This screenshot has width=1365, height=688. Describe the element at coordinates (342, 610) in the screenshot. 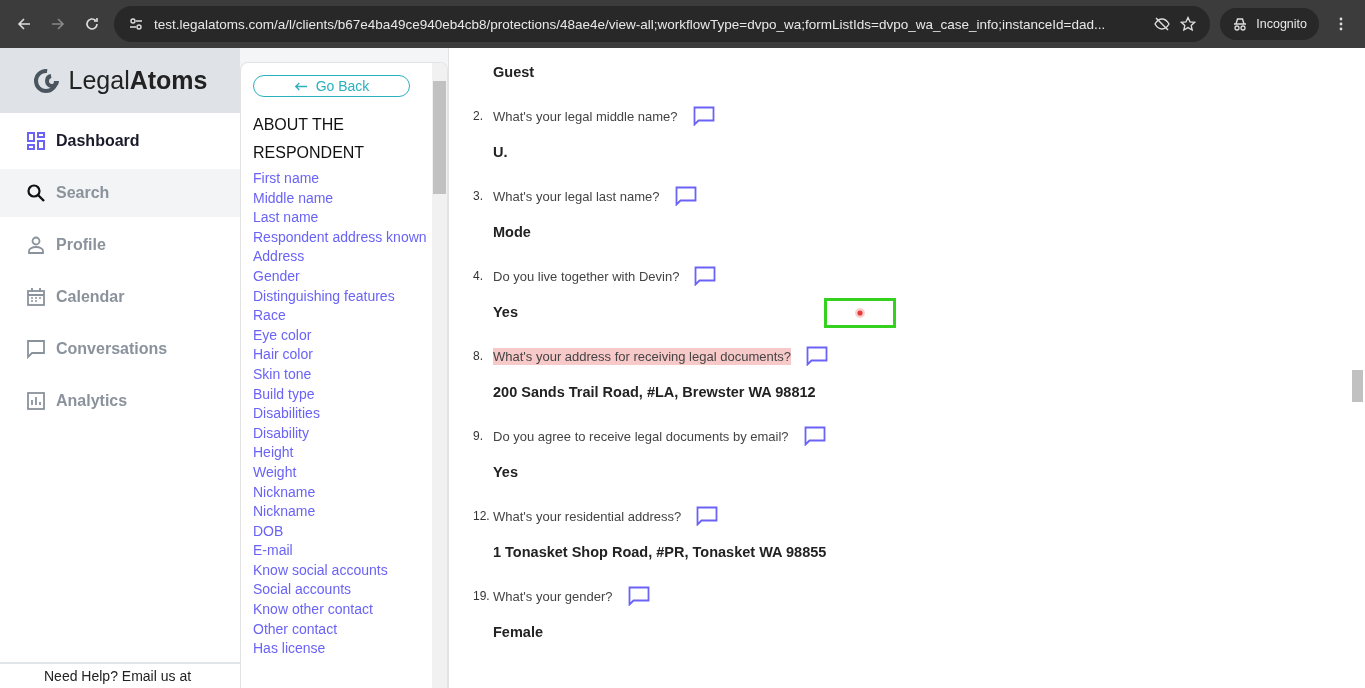

I see `outline-link: Know other contact` at that location.